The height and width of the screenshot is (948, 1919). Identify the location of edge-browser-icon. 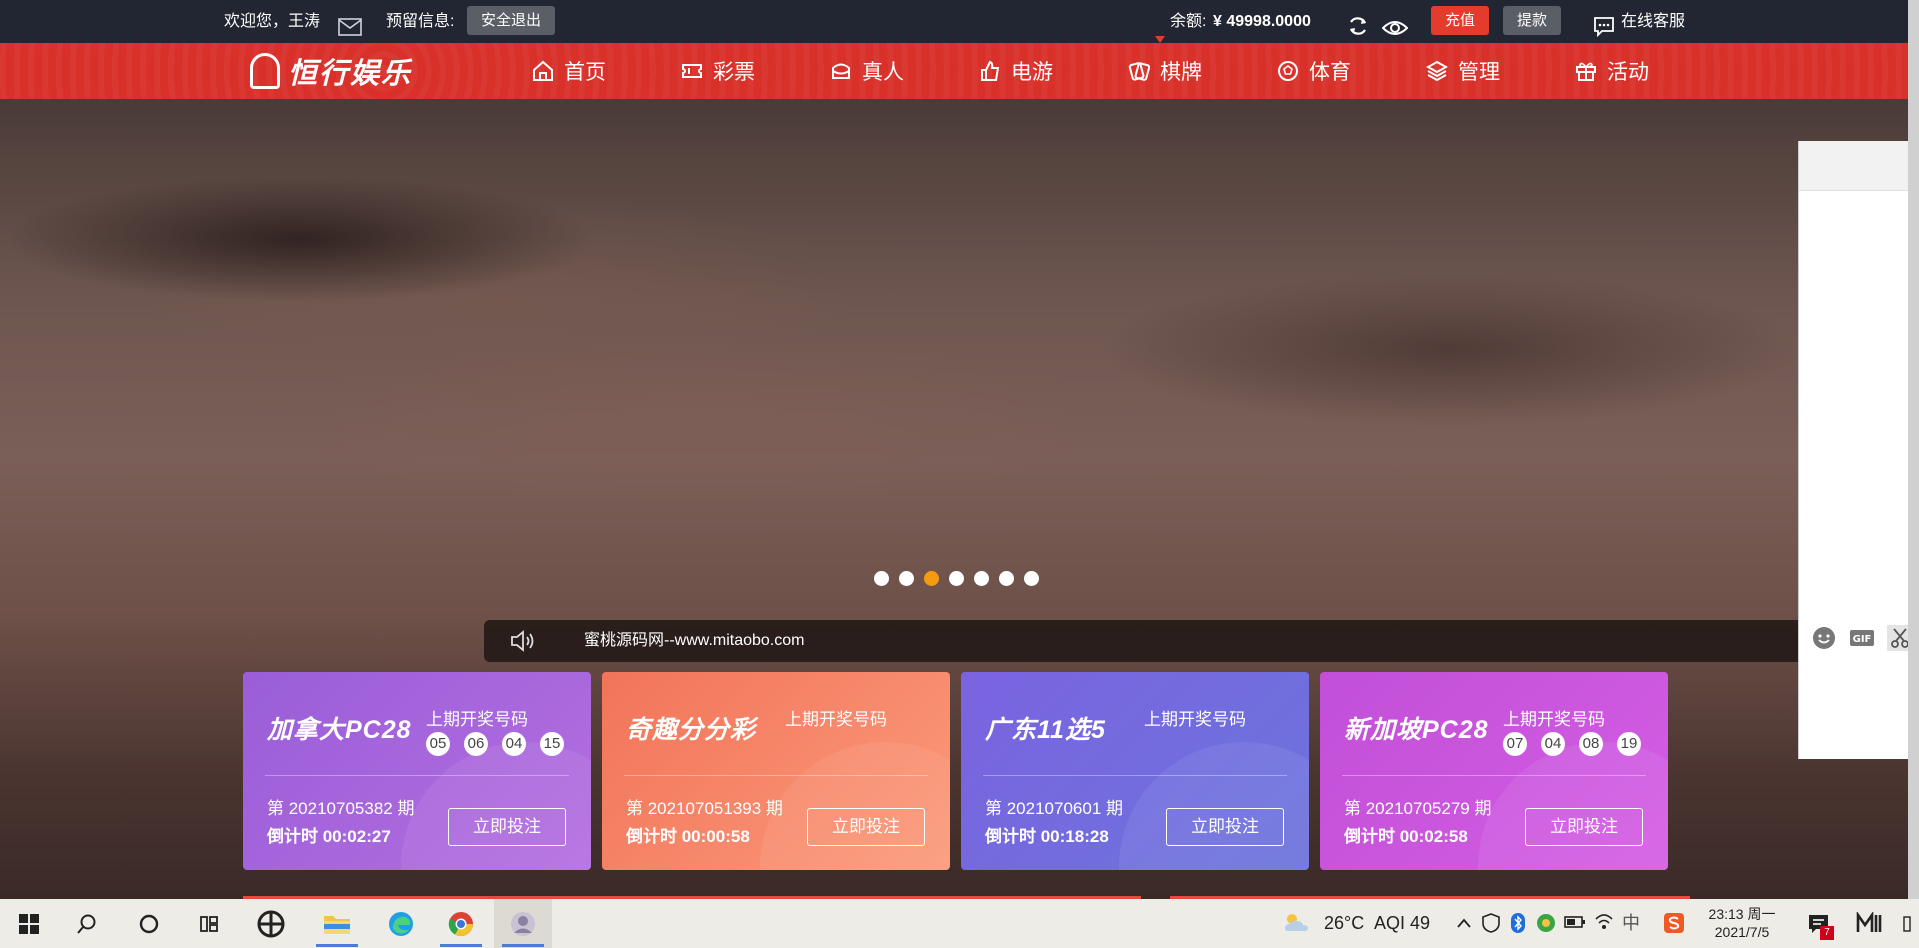
(401, 923).